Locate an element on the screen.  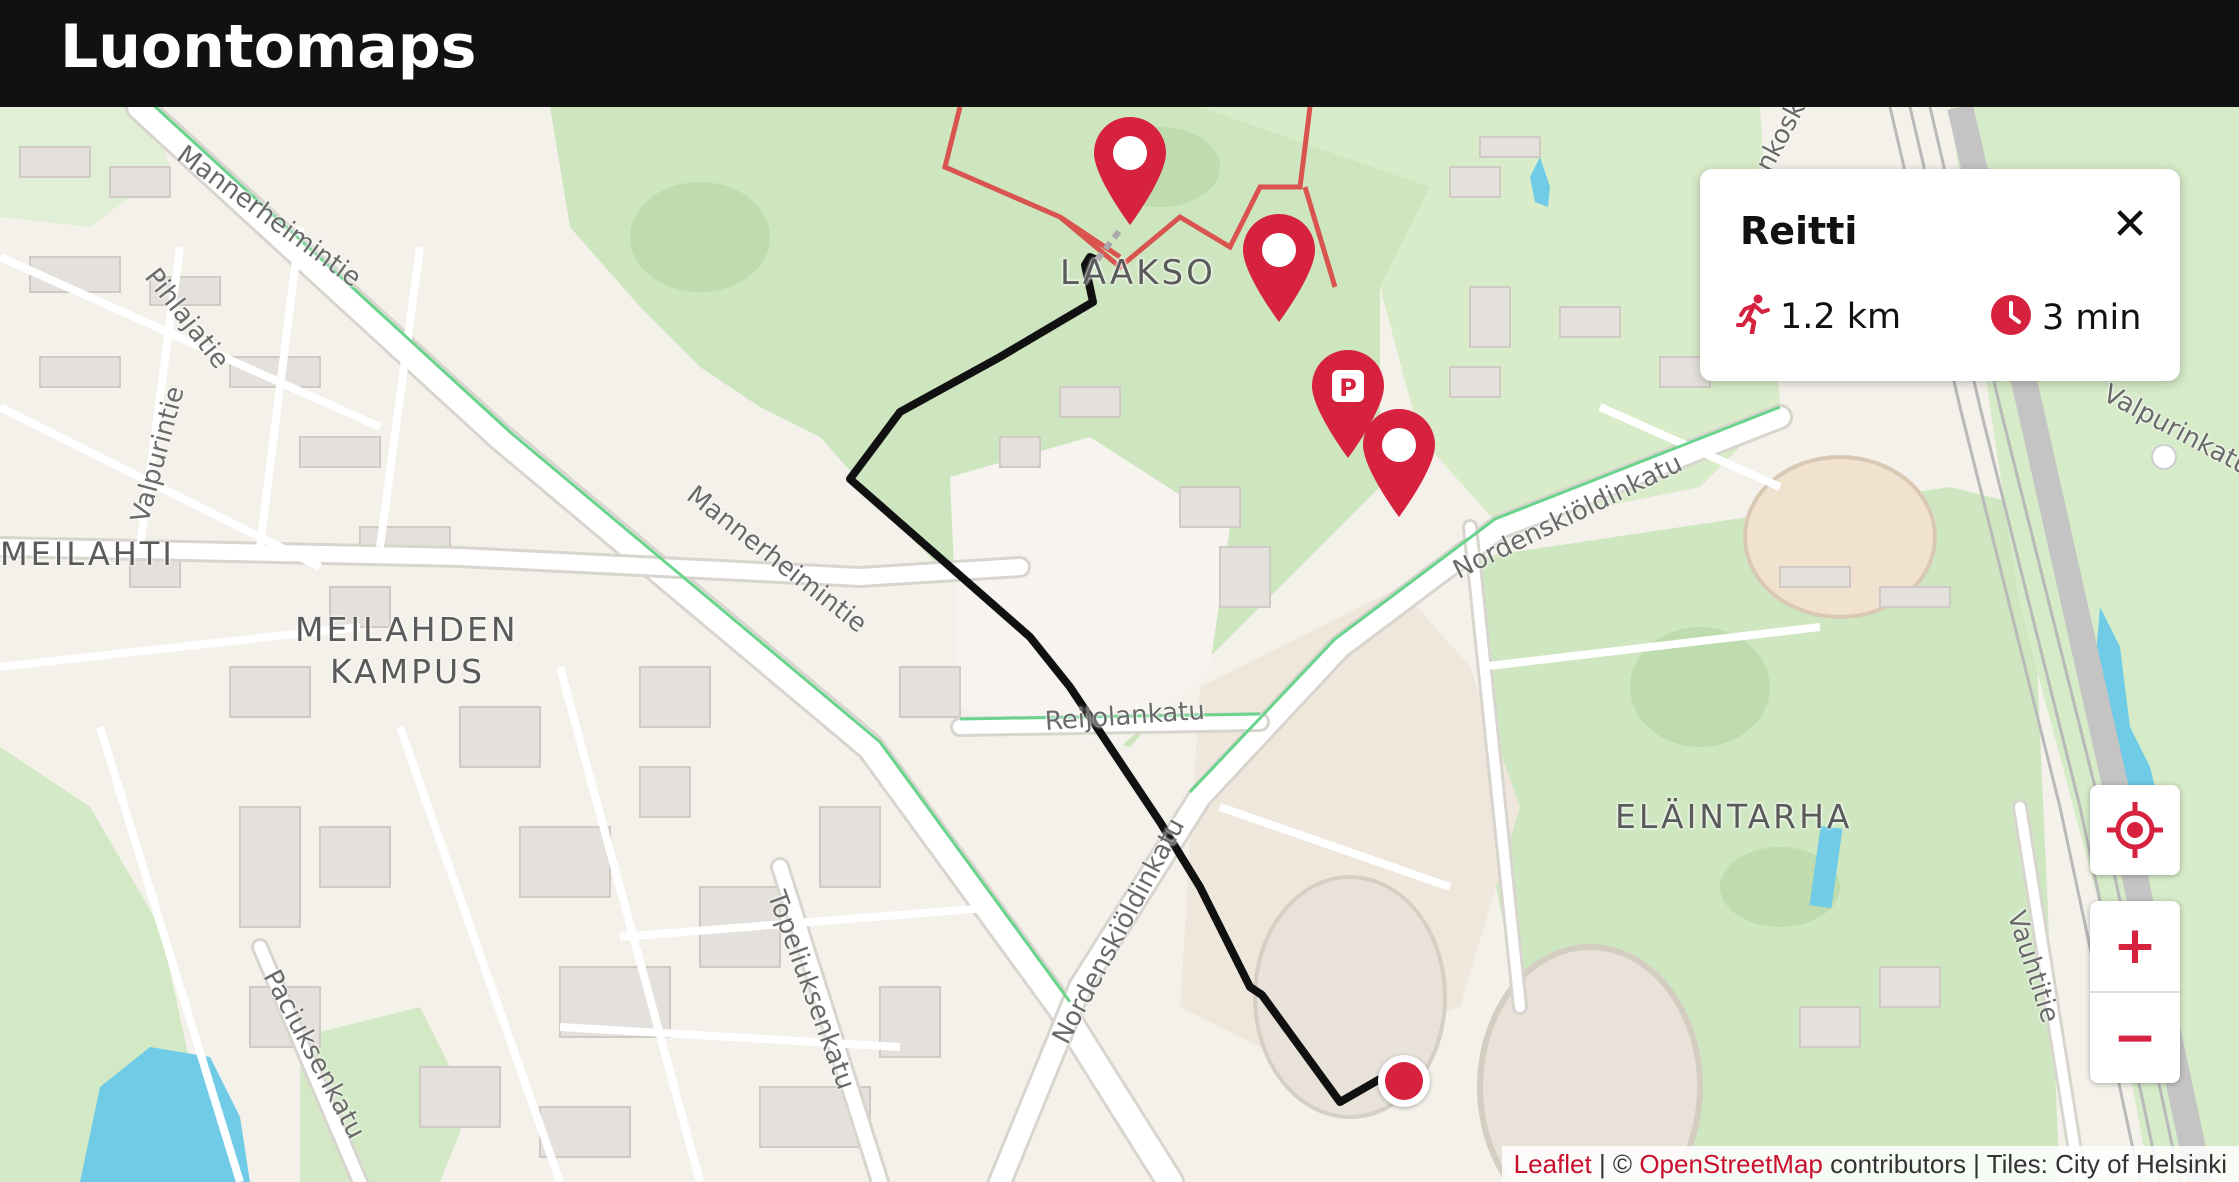
district-label-elaintarha: ELÄINTARHA is located at coordinates (1734, 816).